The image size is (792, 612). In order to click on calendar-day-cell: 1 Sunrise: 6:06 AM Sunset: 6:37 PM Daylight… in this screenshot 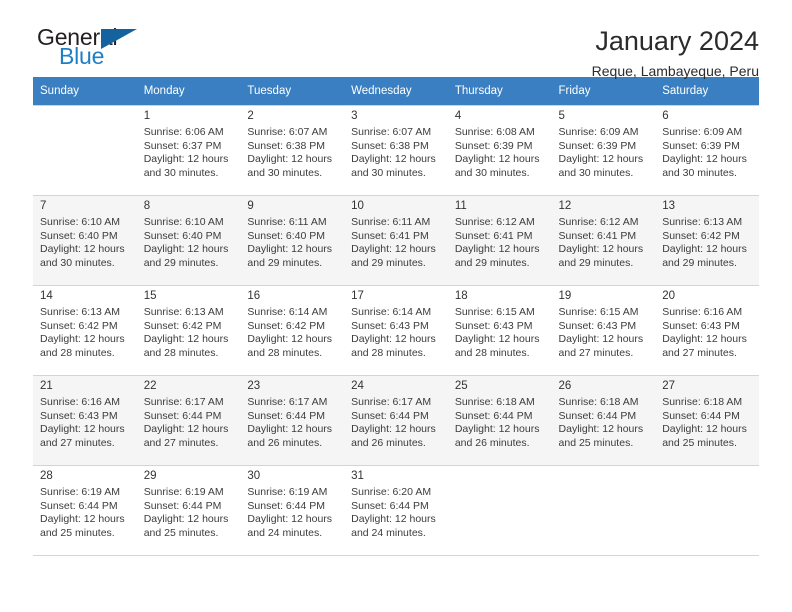, I will do `click(188, 150)`.